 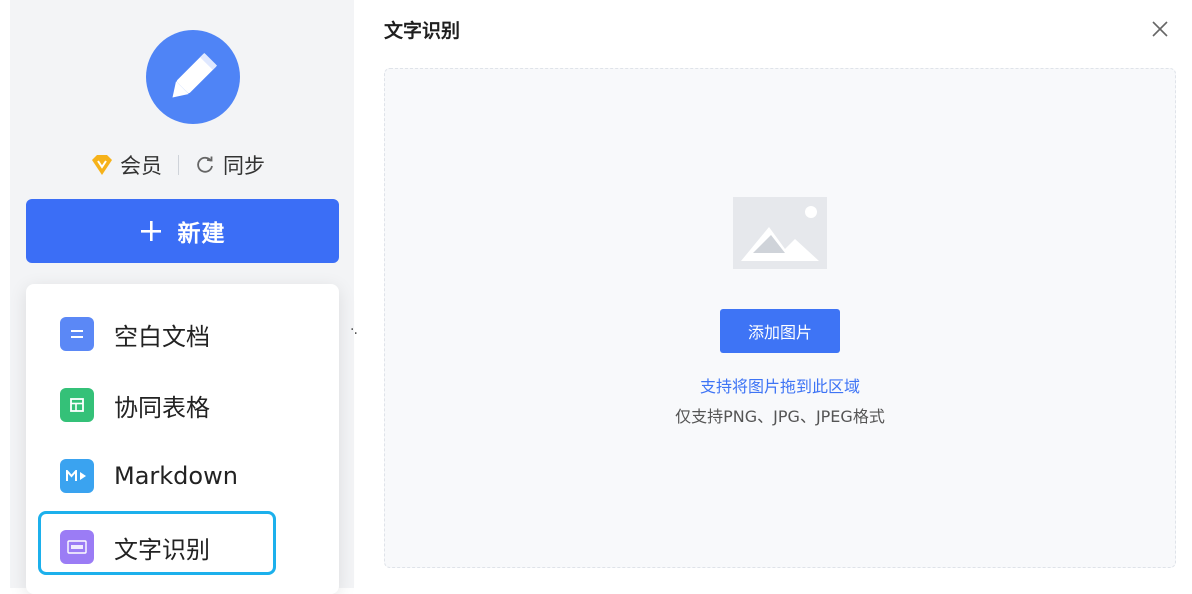 I want to click on new-button-label: 新建, so click(x=201, y=234).